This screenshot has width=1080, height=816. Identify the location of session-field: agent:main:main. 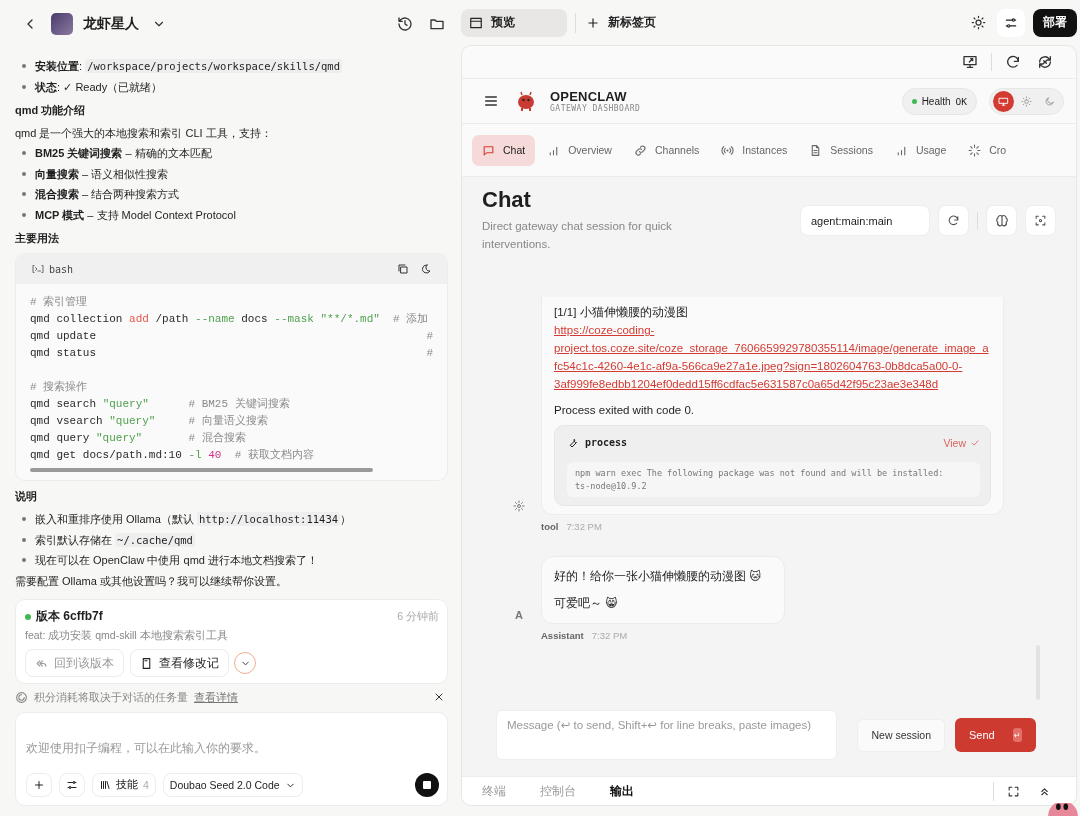
(865, 220).